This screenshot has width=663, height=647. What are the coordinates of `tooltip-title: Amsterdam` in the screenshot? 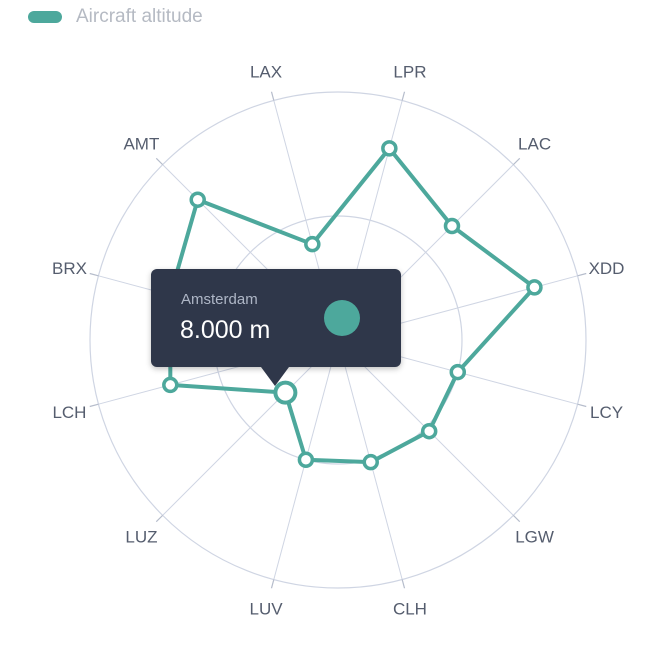 It's located at (219, 299).